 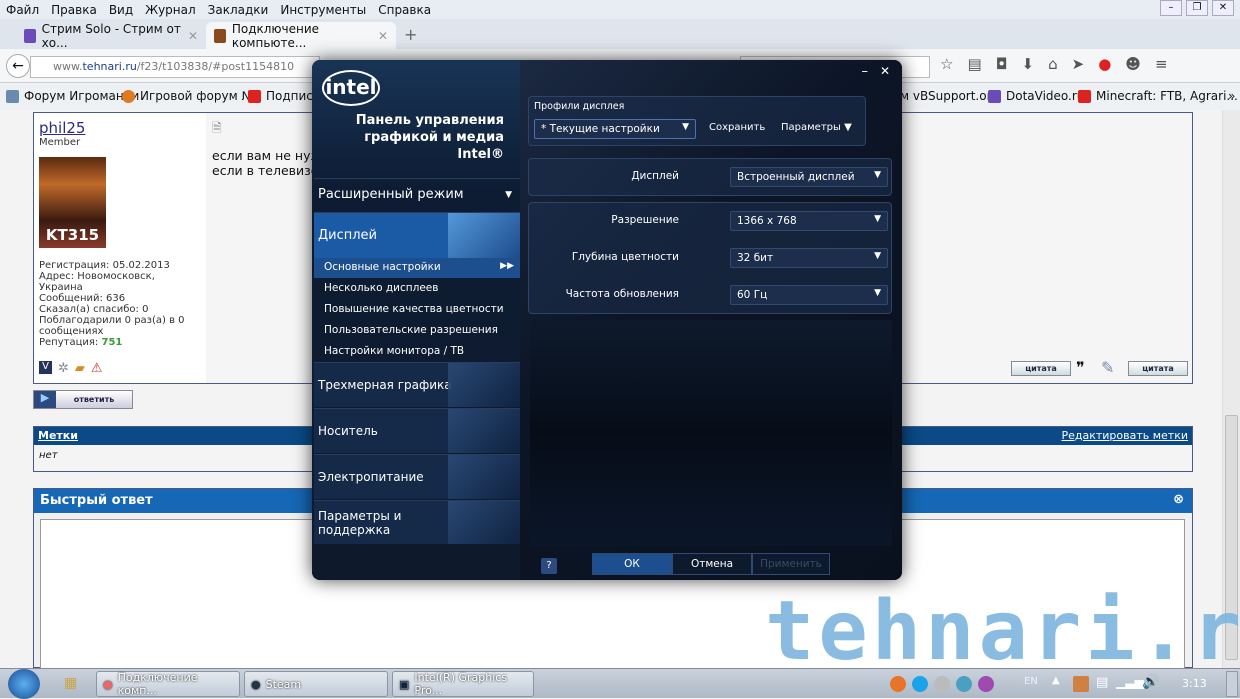 I want to click on pocket-icon: ◘, so click(x=1002, y=64).